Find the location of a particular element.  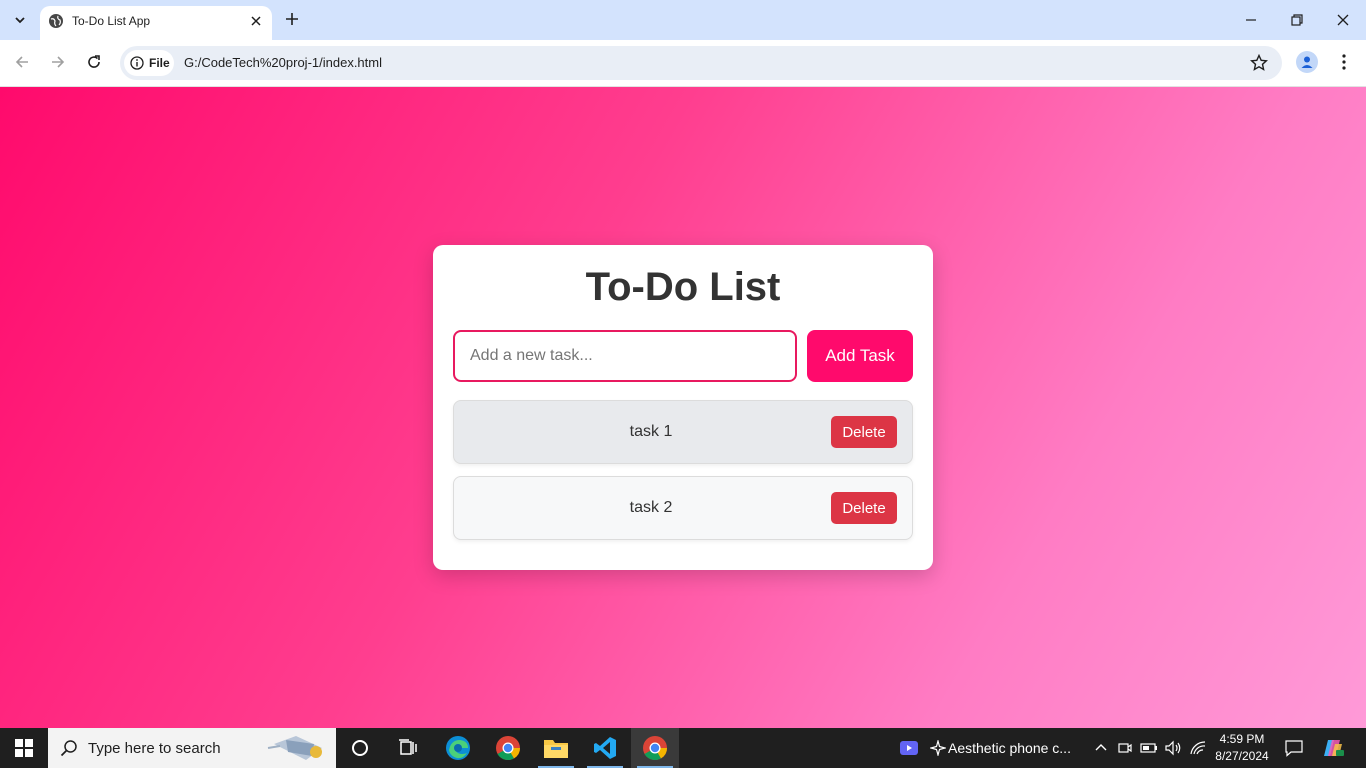

show-hidden-icons-button is located at coordinates (1101, 748).